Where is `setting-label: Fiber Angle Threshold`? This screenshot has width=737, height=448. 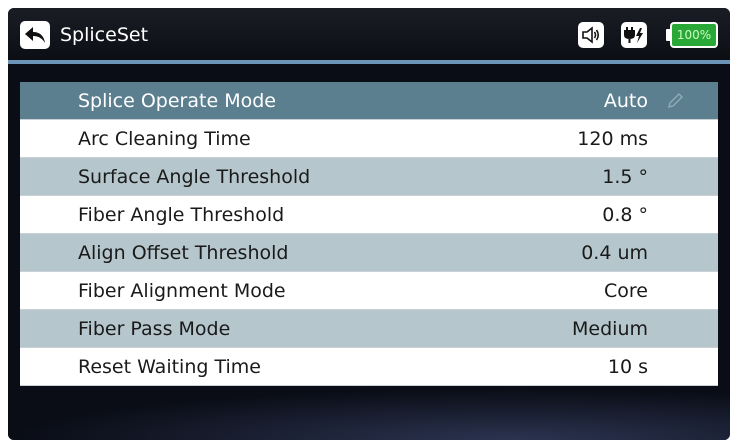
setting-label: Fiber Angle Threshold is located at coordinates (181, 215).